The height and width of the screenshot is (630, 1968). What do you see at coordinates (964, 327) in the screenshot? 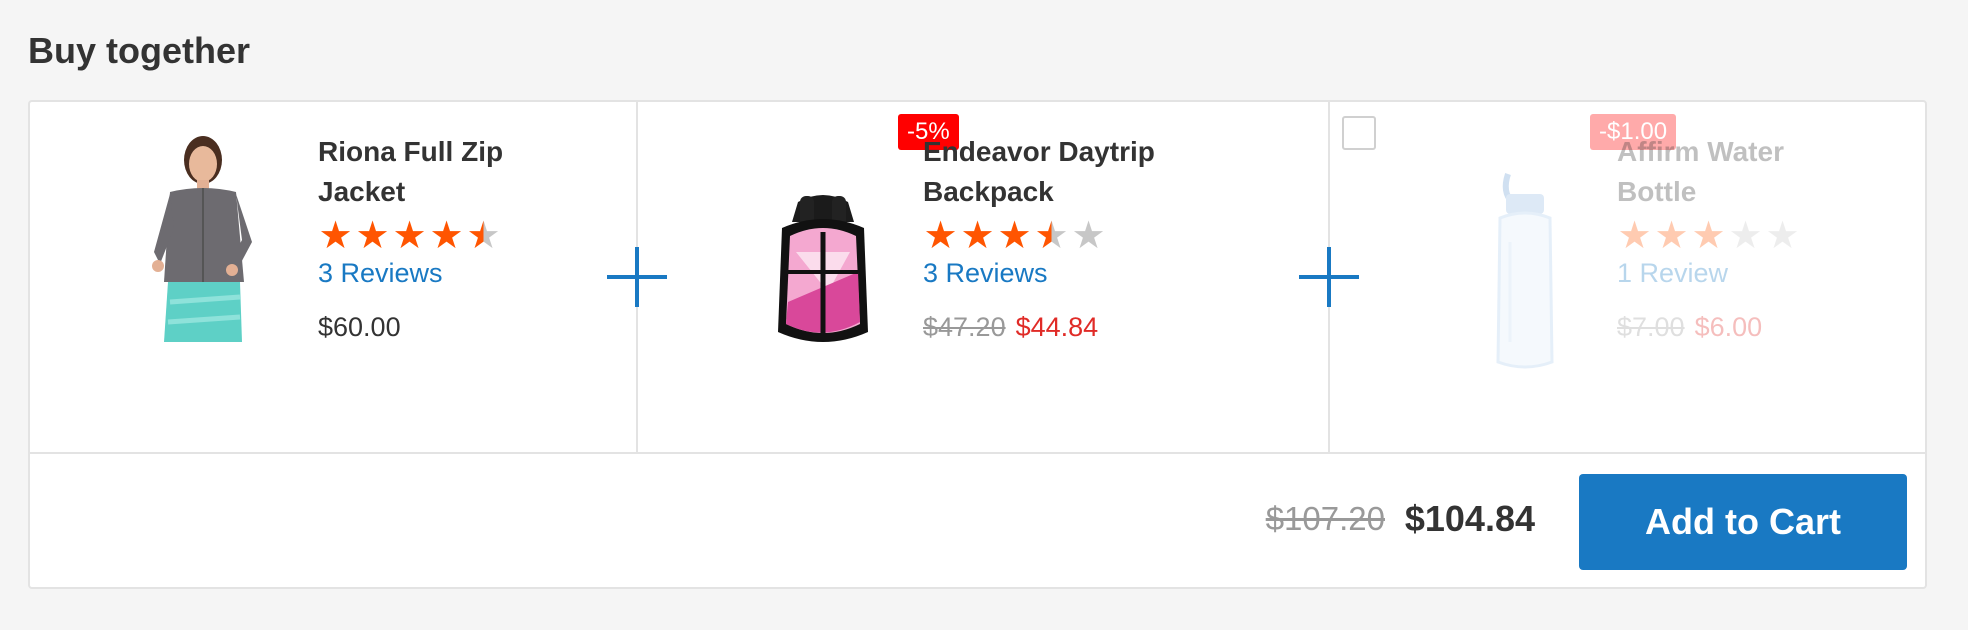
I see `old-price: $47.20` at bounding box center [964, 327].